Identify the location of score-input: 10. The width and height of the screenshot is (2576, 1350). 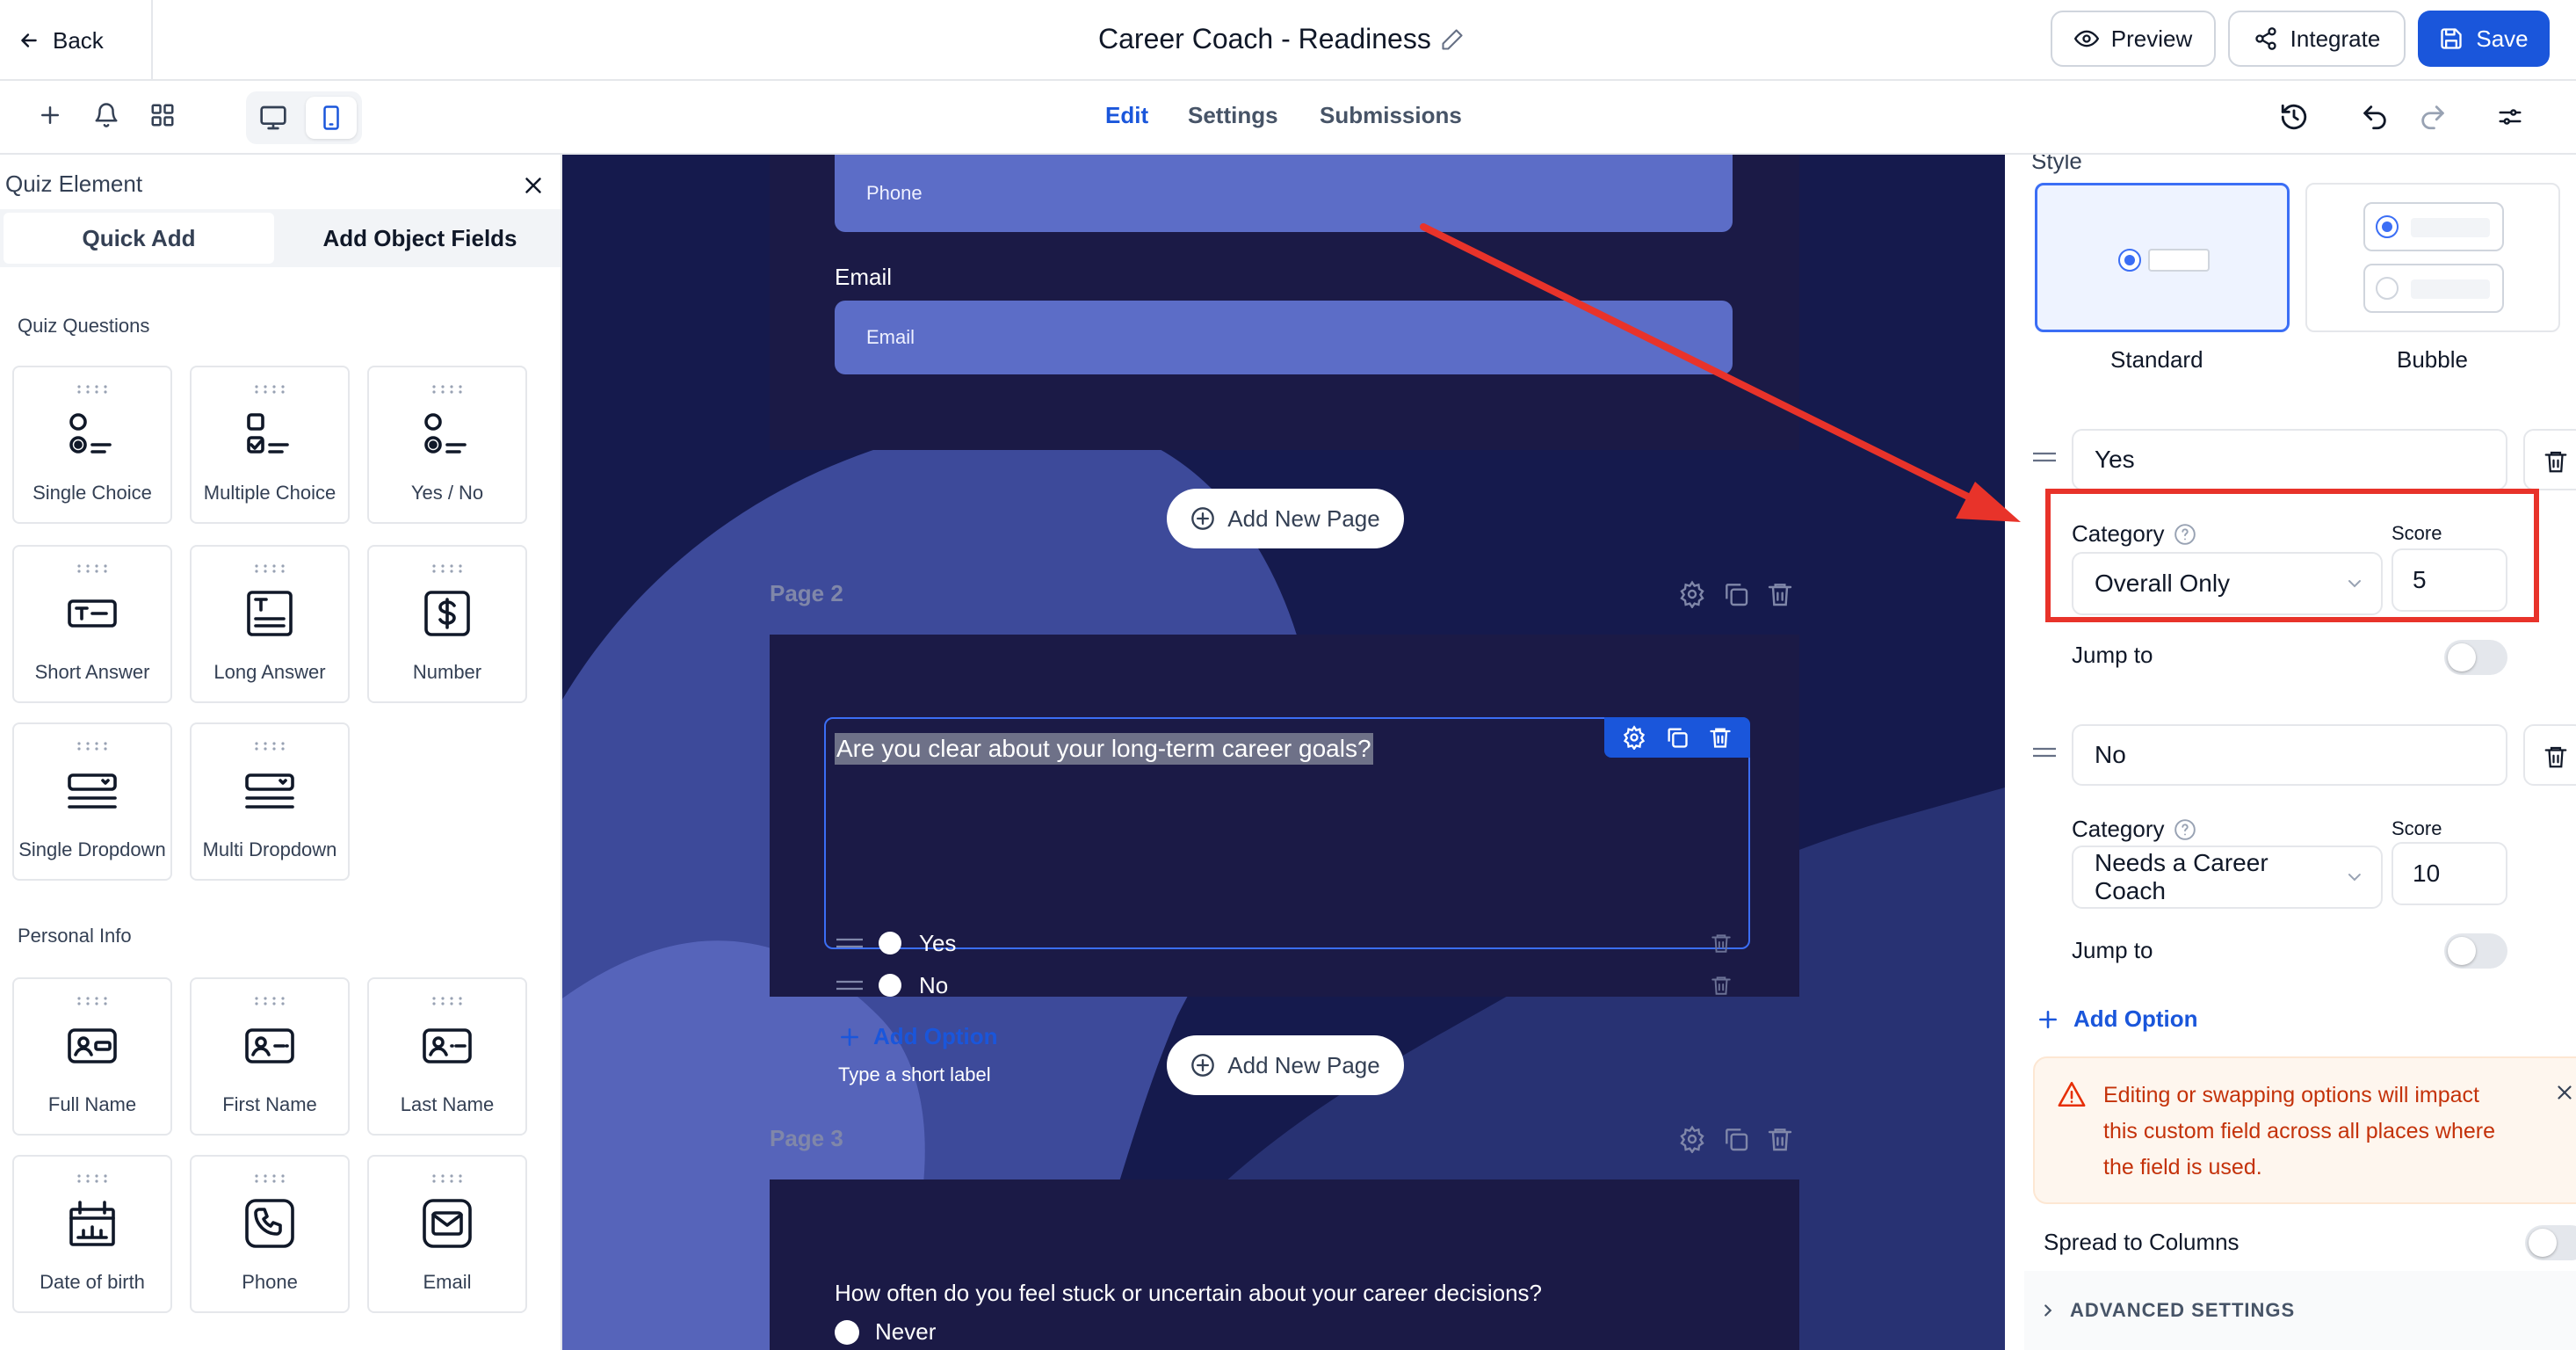
(2449, 873).